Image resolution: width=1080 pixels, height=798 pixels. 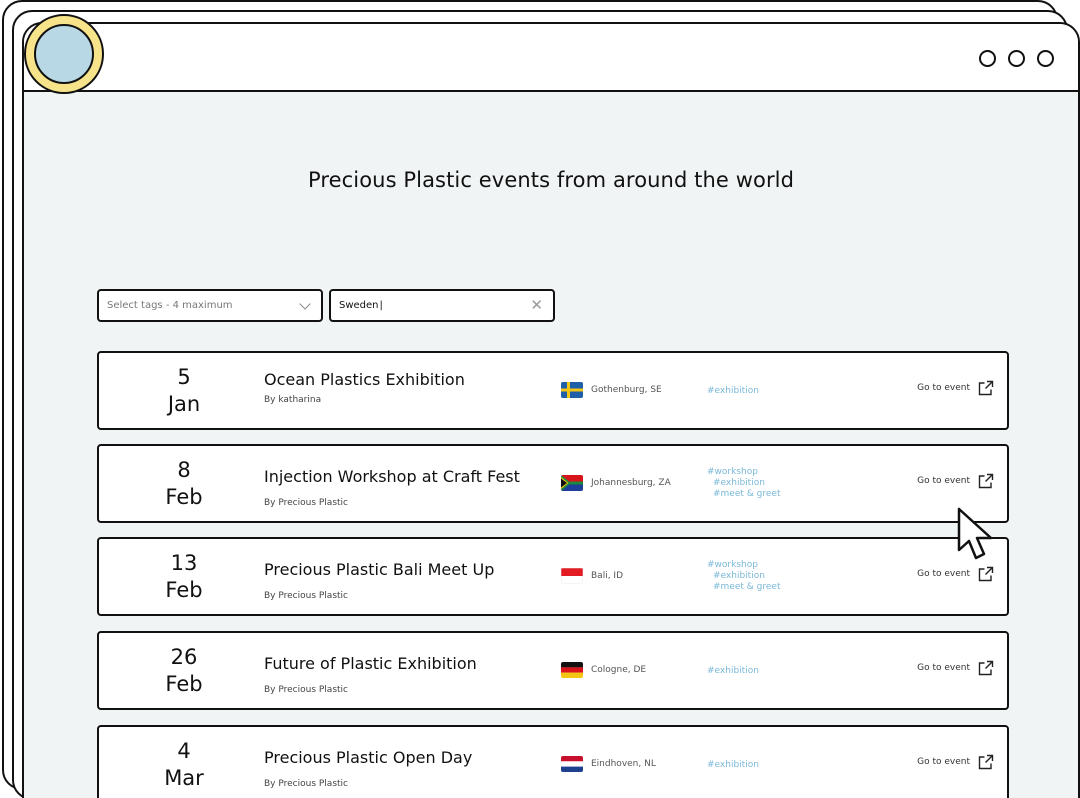 I want to click on event-title: Injection Workshop at Craft Fest, so click(x=392, y=476).